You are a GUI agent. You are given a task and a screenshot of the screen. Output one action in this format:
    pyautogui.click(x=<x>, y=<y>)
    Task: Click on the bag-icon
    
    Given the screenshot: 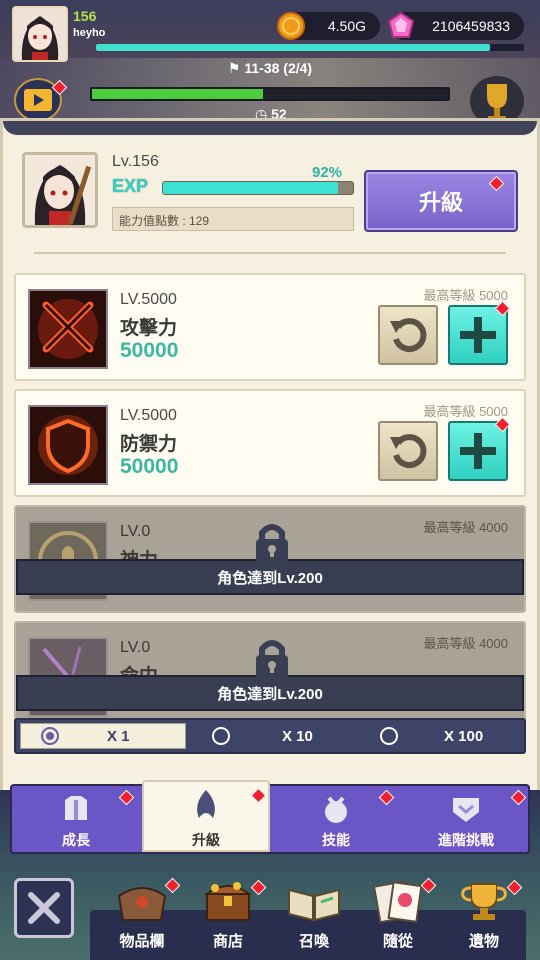 What is the action you would take?
    pyautogui.click(x=142, y=904)
    